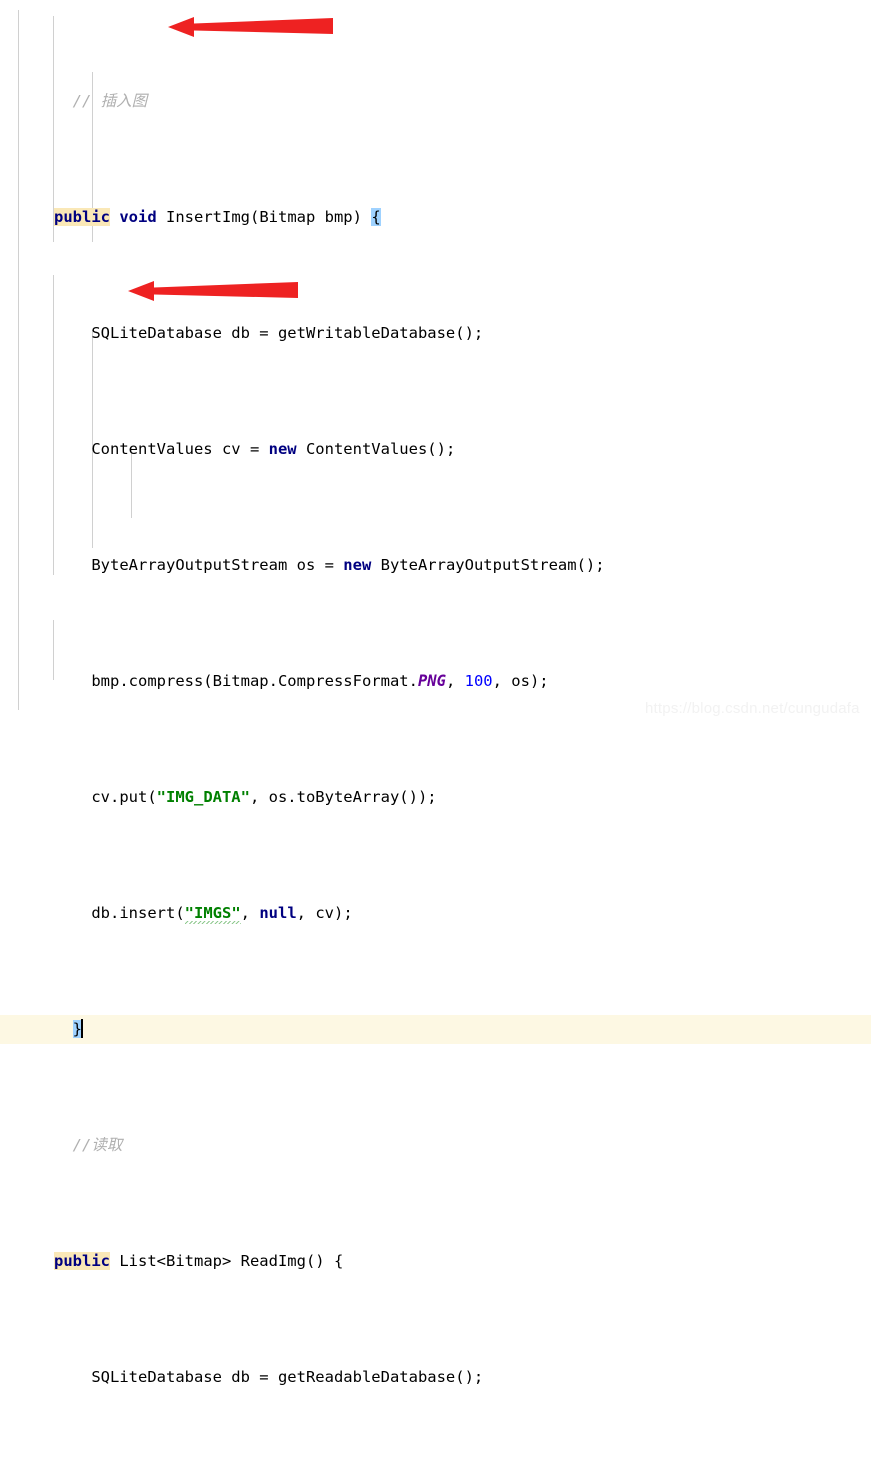 The width and height of the screenshot is (871, 1464). I want to click on code-line-current: }, so click(435, 1029).